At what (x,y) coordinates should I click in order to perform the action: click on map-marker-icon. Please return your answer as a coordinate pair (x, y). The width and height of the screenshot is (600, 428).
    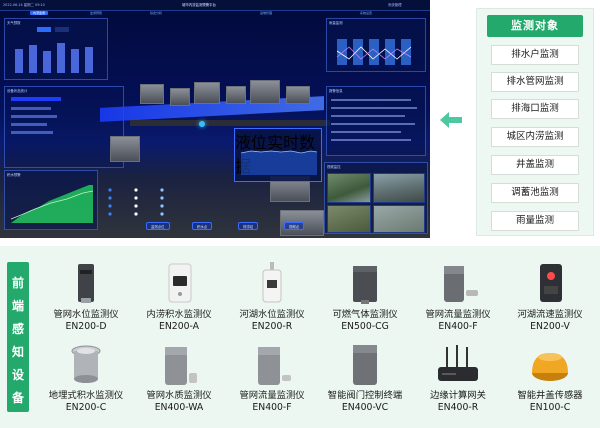
    Looking at the image, I should click on (202, 124).